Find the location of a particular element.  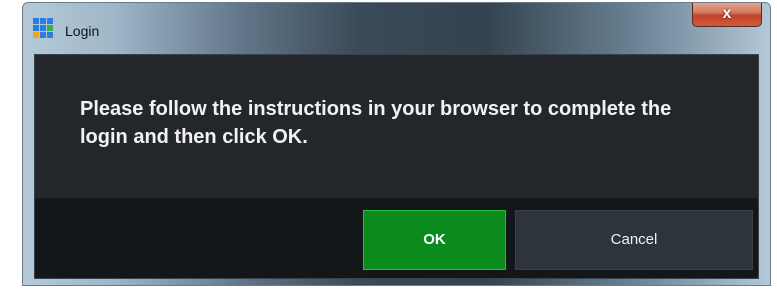

cancel-button: Cancel is located at coordinates (634, 240).